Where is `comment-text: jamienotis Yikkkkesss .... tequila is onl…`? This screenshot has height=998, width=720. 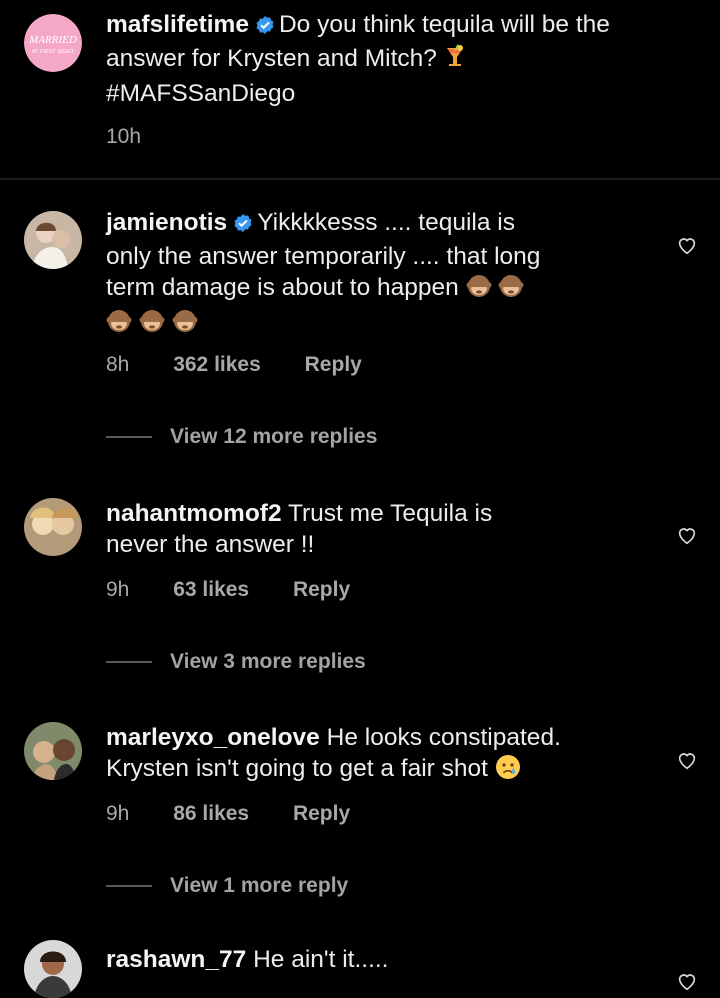 comment-text: jamienotis Yikkkkesss .... tequila is onl… is located at coordinates (323, 274).